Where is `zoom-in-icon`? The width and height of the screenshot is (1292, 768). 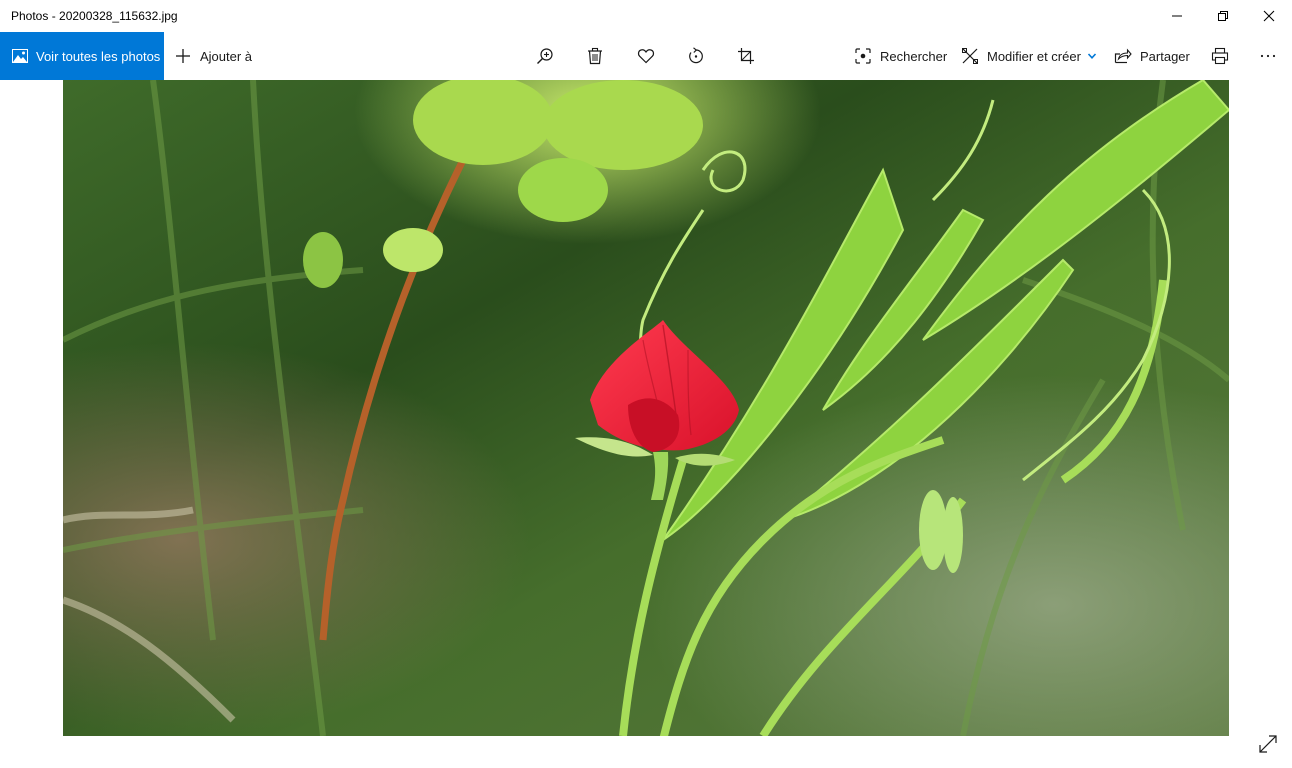
zoom-in-icon is located at coordinates (545, 56).